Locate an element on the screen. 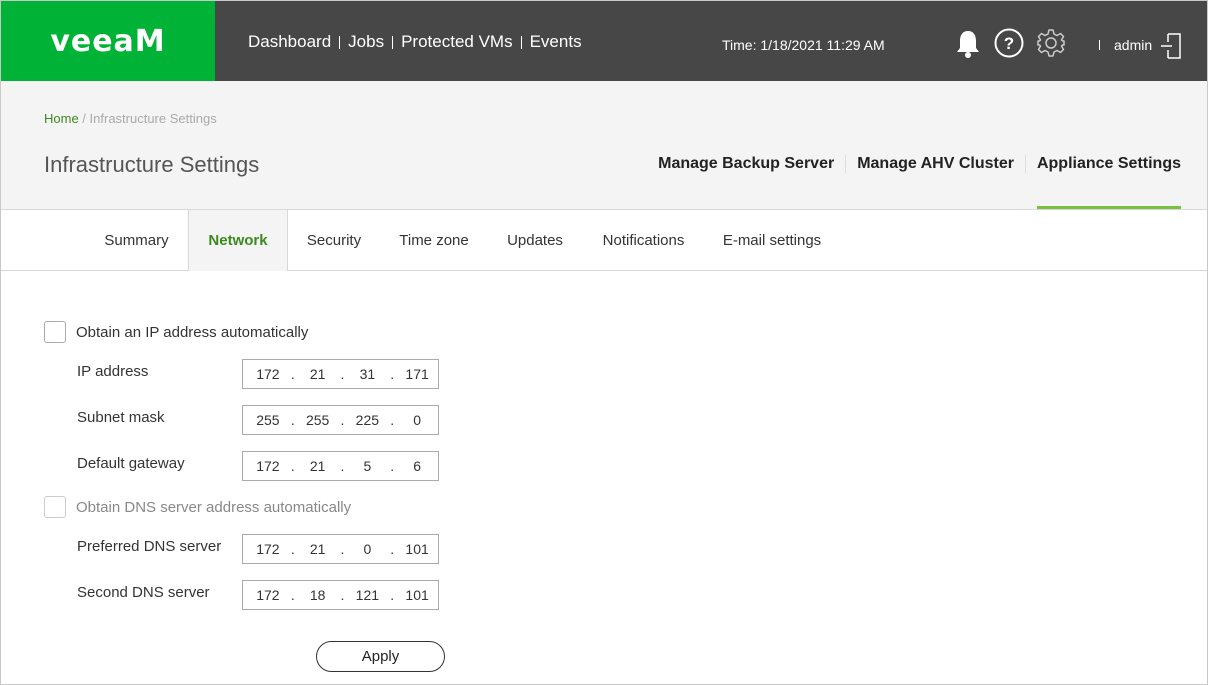  nav-dashboard: Dashboard is located at coordinates (289, 42).